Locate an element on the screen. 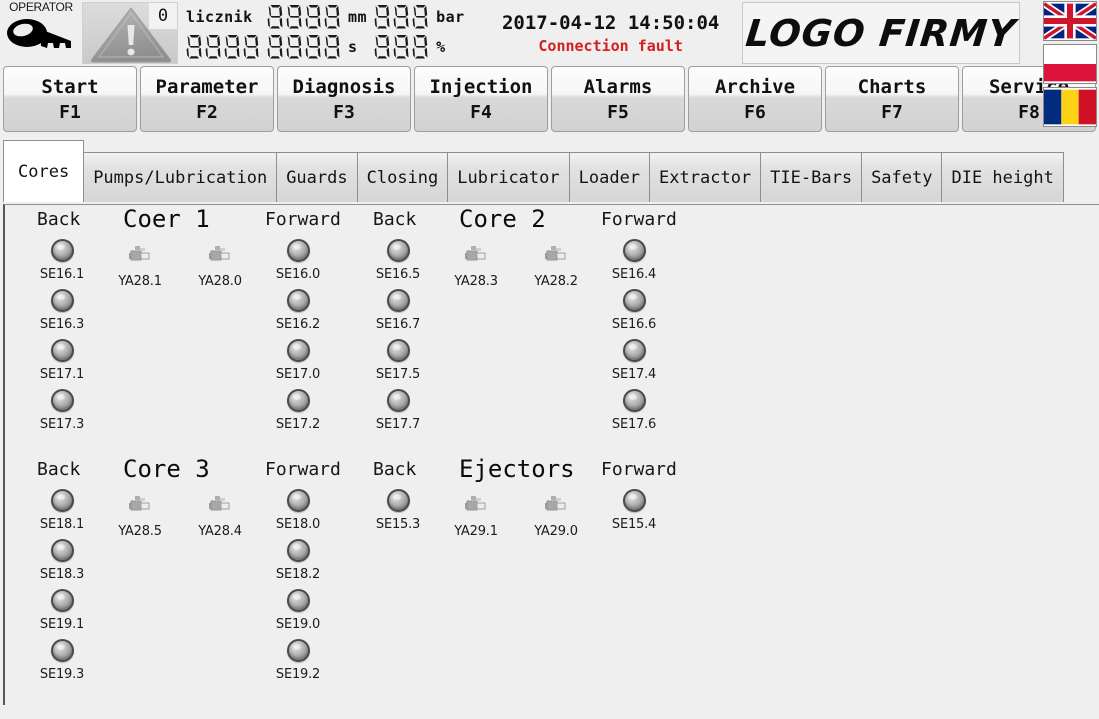  valve-tag: YA28.1 is located at coordinates (140, 281).